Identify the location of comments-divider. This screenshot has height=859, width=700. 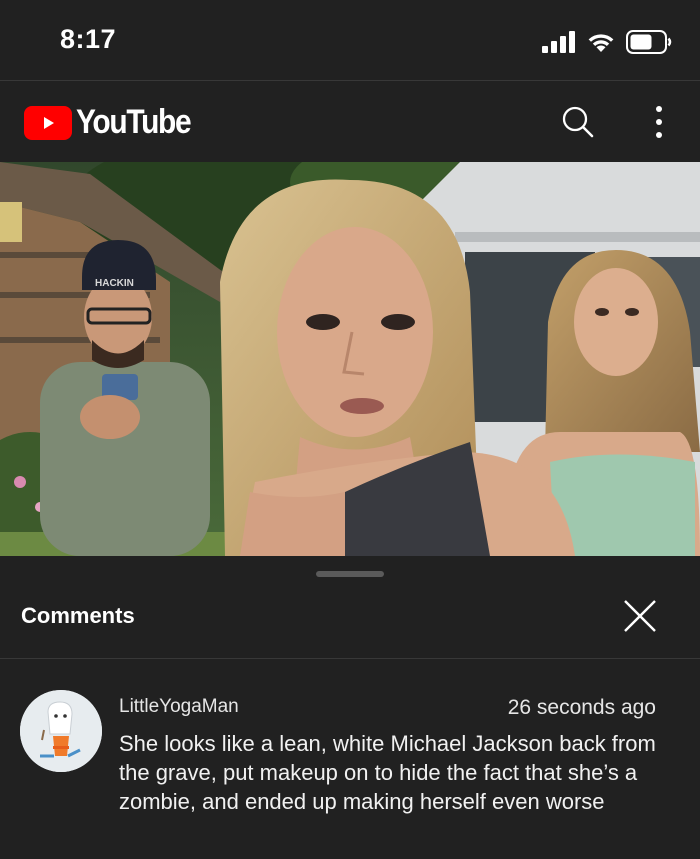
(350, 658).